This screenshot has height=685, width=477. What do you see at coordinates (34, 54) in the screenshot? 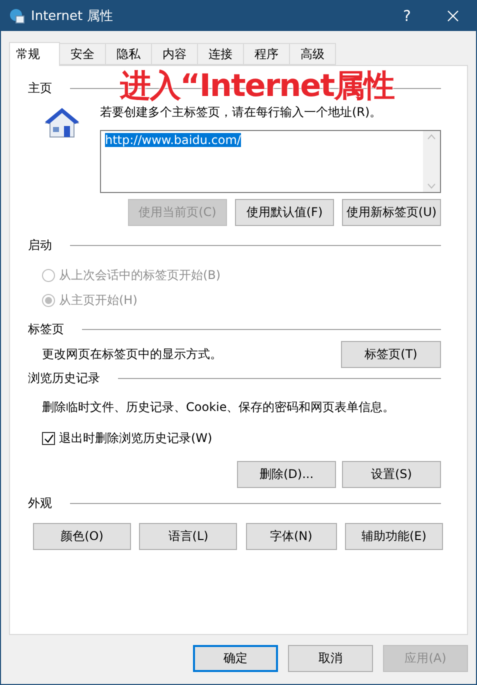
I see `tab: 常规` at bounding box center [34, 54].